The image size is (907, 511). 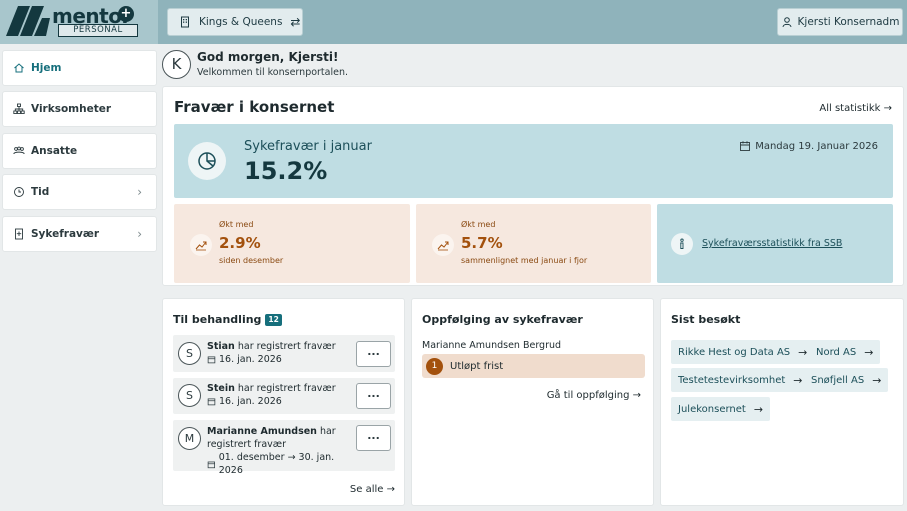 I want to click on home-icon, so click(x=19, y=68).